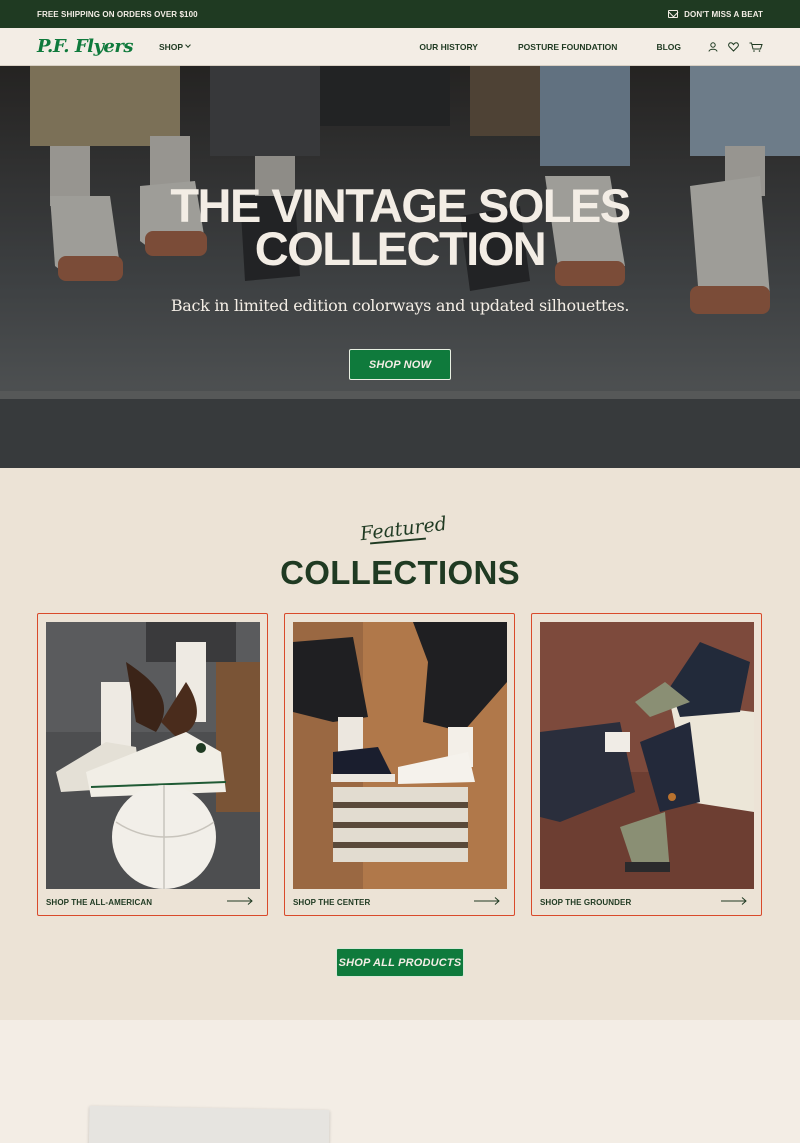  What do you see at coordinates (209, 1124) in the screenshot?
I see `photo-frame` at bounding box center [209, 1124].